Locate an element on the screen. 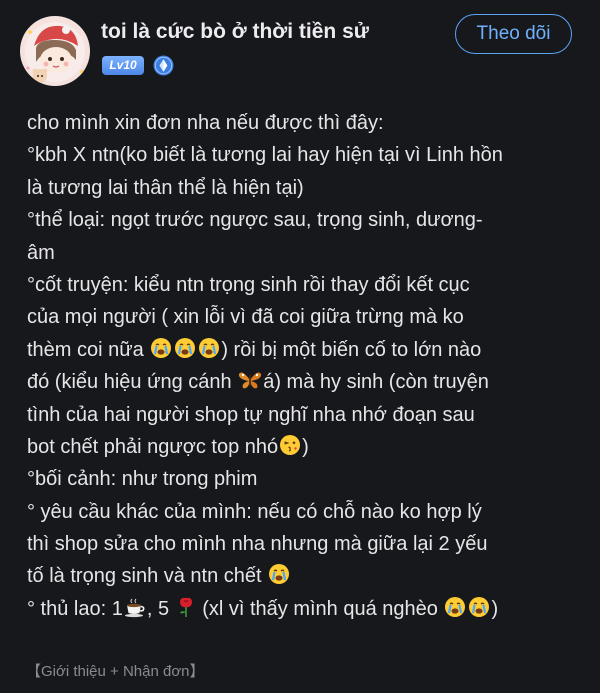 The image size is (600, 693). post-tags: 【Giới thiệu + Nhận đơn】 is located at coordinates (115, 670).